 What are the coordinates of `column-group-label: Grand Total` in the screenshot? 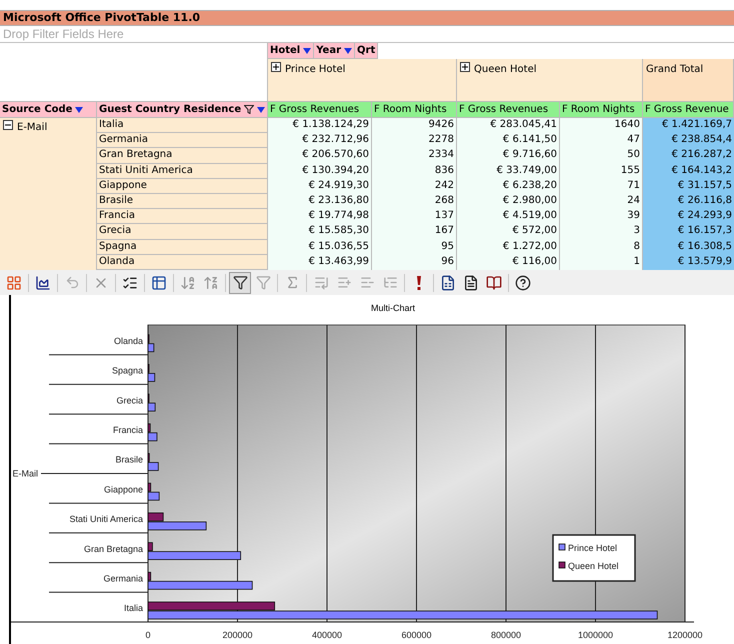 It's located at (675, 70).